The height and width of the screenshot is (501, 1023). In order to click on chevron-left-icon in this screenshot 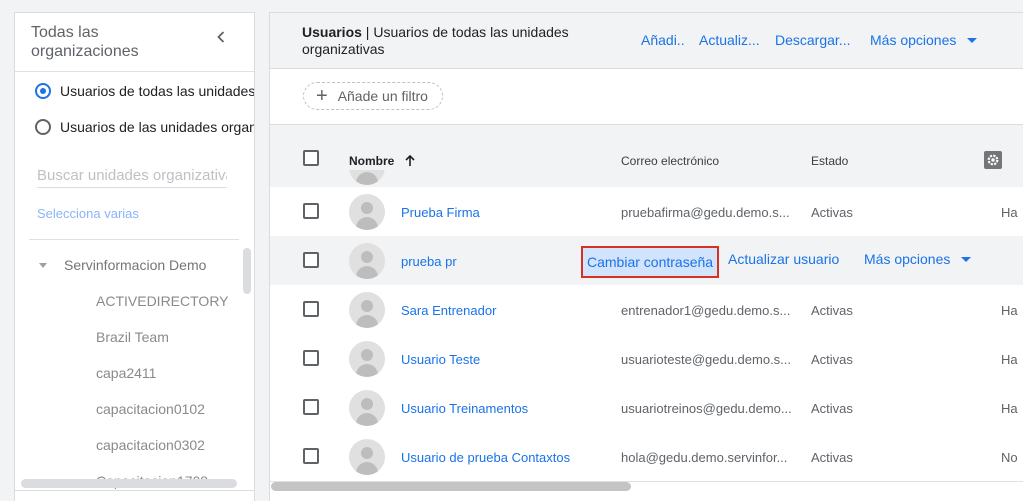, I will do `click(221, 37)`.